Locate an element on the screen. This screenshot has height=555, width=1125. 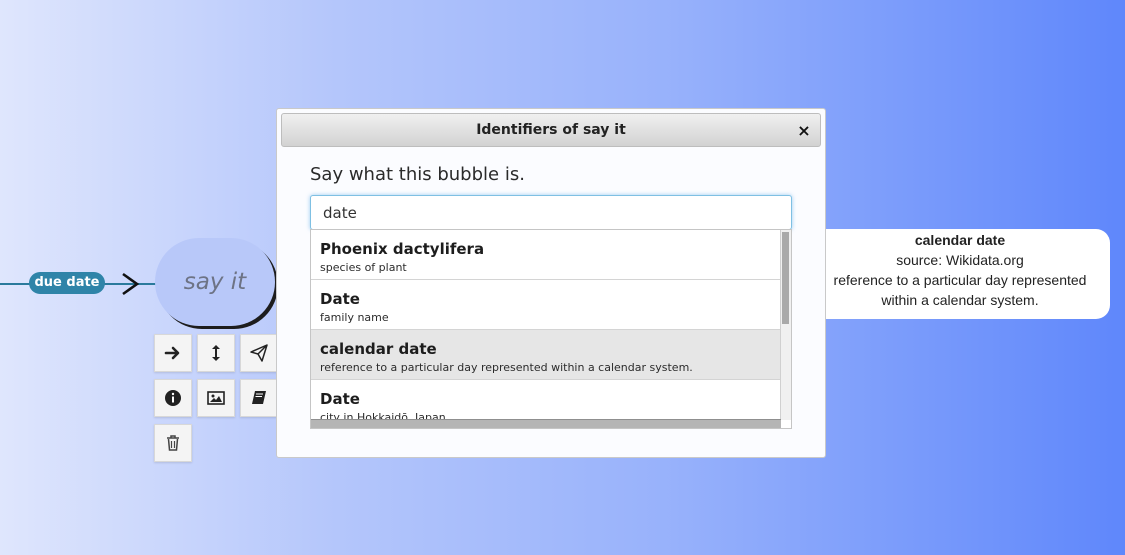
book-icon is located at coordinates (259, 397).